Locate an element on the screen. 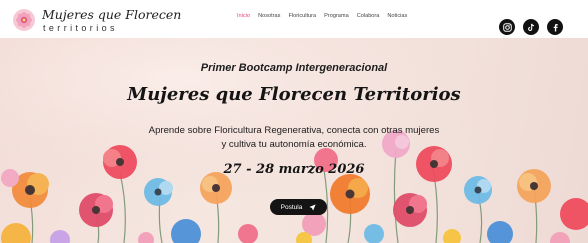  nav-item-noticias: Noticias is located at coordinates (397, 16).